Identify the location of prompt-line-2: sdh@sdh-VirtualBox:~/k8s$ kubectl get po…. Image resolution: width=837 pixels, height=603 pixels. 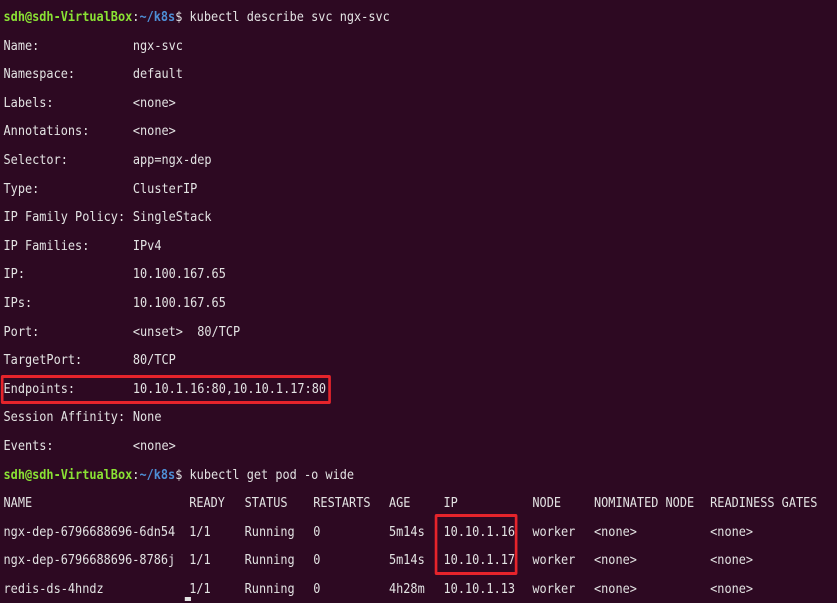
(420, 475).